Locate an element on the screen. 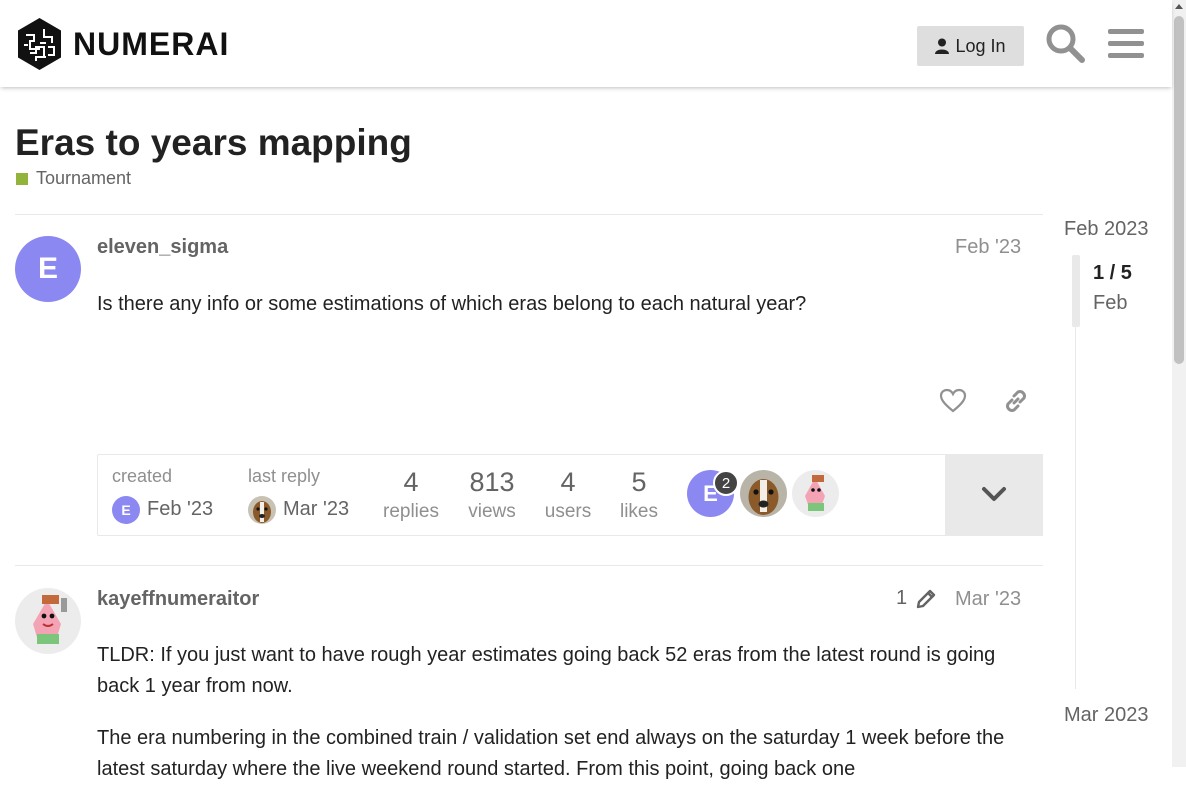 This screenshot has height=785, width=1186. edit-count: 1 is located at coordinates (902, 598).